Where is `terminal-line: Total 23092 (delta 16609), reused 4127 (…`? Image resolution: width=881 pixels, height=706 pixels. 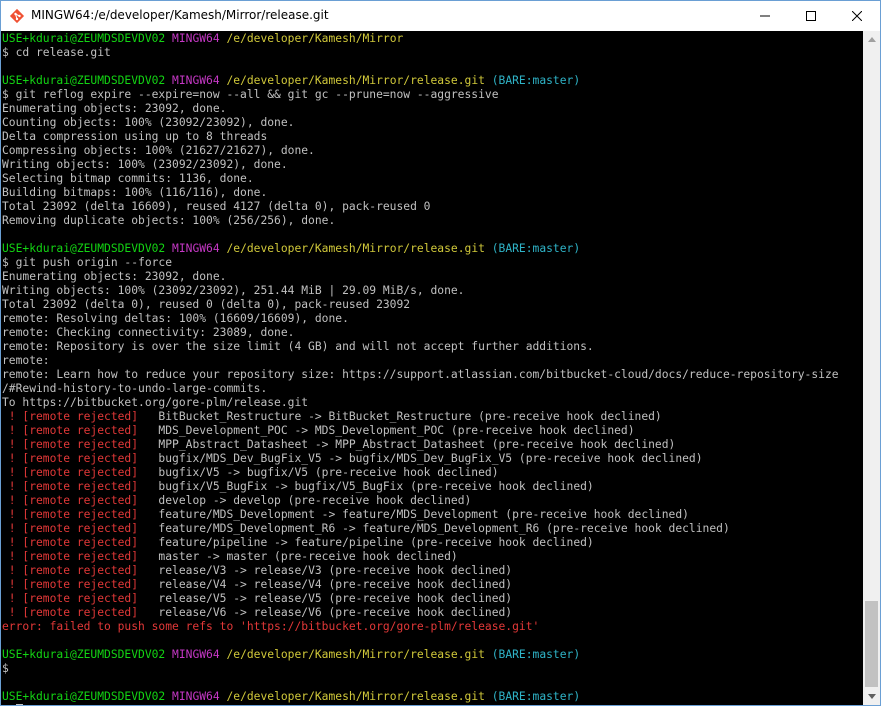 terminal-line: Total 23092 (delta 16609), reused 4127 (… is located at coordinates (432, 207).